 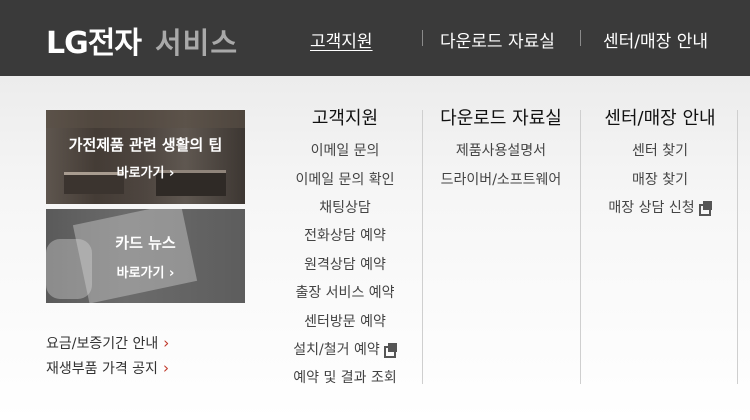 I want to click on menu-item-label: 센터 찾기, so click(x=660, y=151).